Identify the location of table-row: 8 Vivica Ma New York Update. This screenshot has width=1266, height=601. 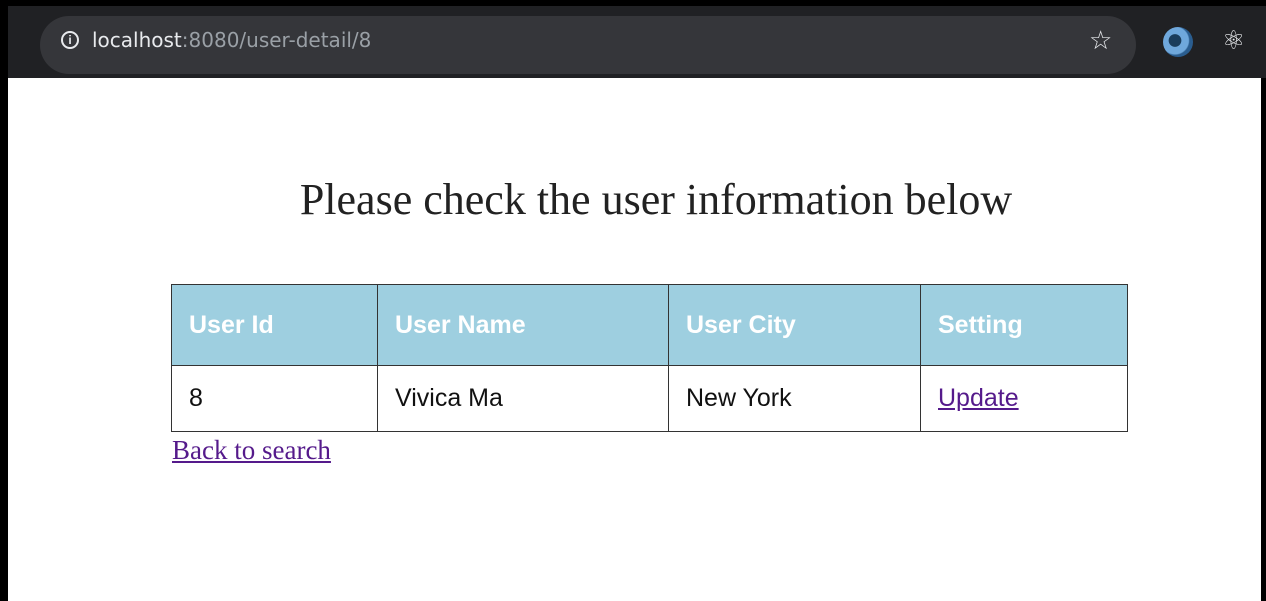
(649, 398).